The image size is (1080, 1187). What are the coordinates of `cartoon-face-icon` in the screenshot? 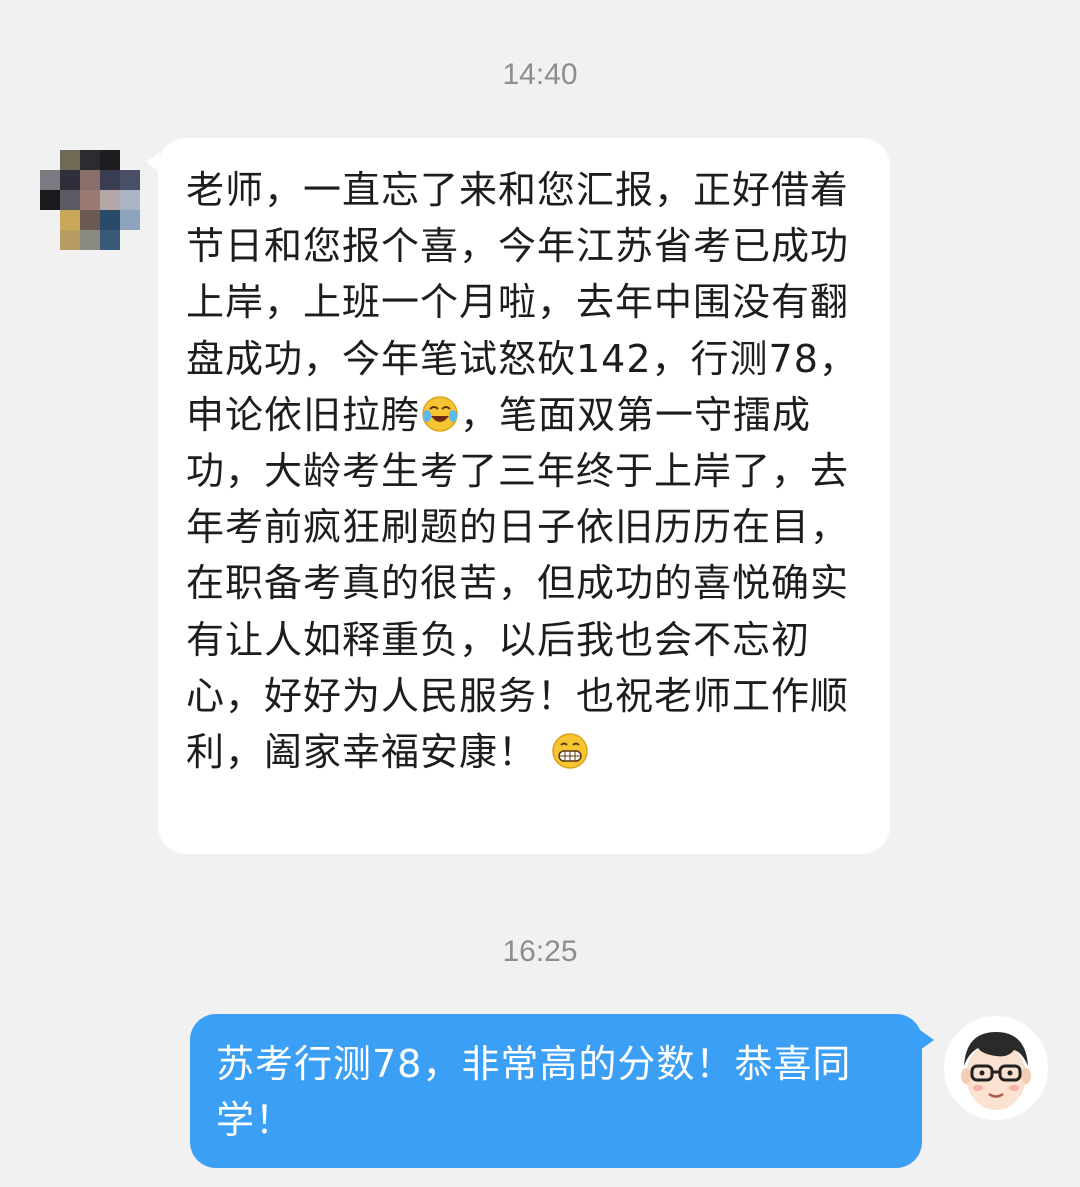 It's located at (996, 1068).